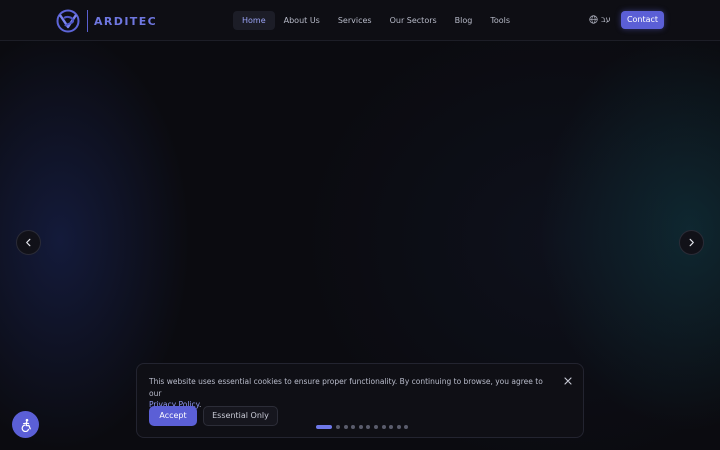 This screenshot has height=450, width=720. I want to click on close-icon, so click(567, 380).